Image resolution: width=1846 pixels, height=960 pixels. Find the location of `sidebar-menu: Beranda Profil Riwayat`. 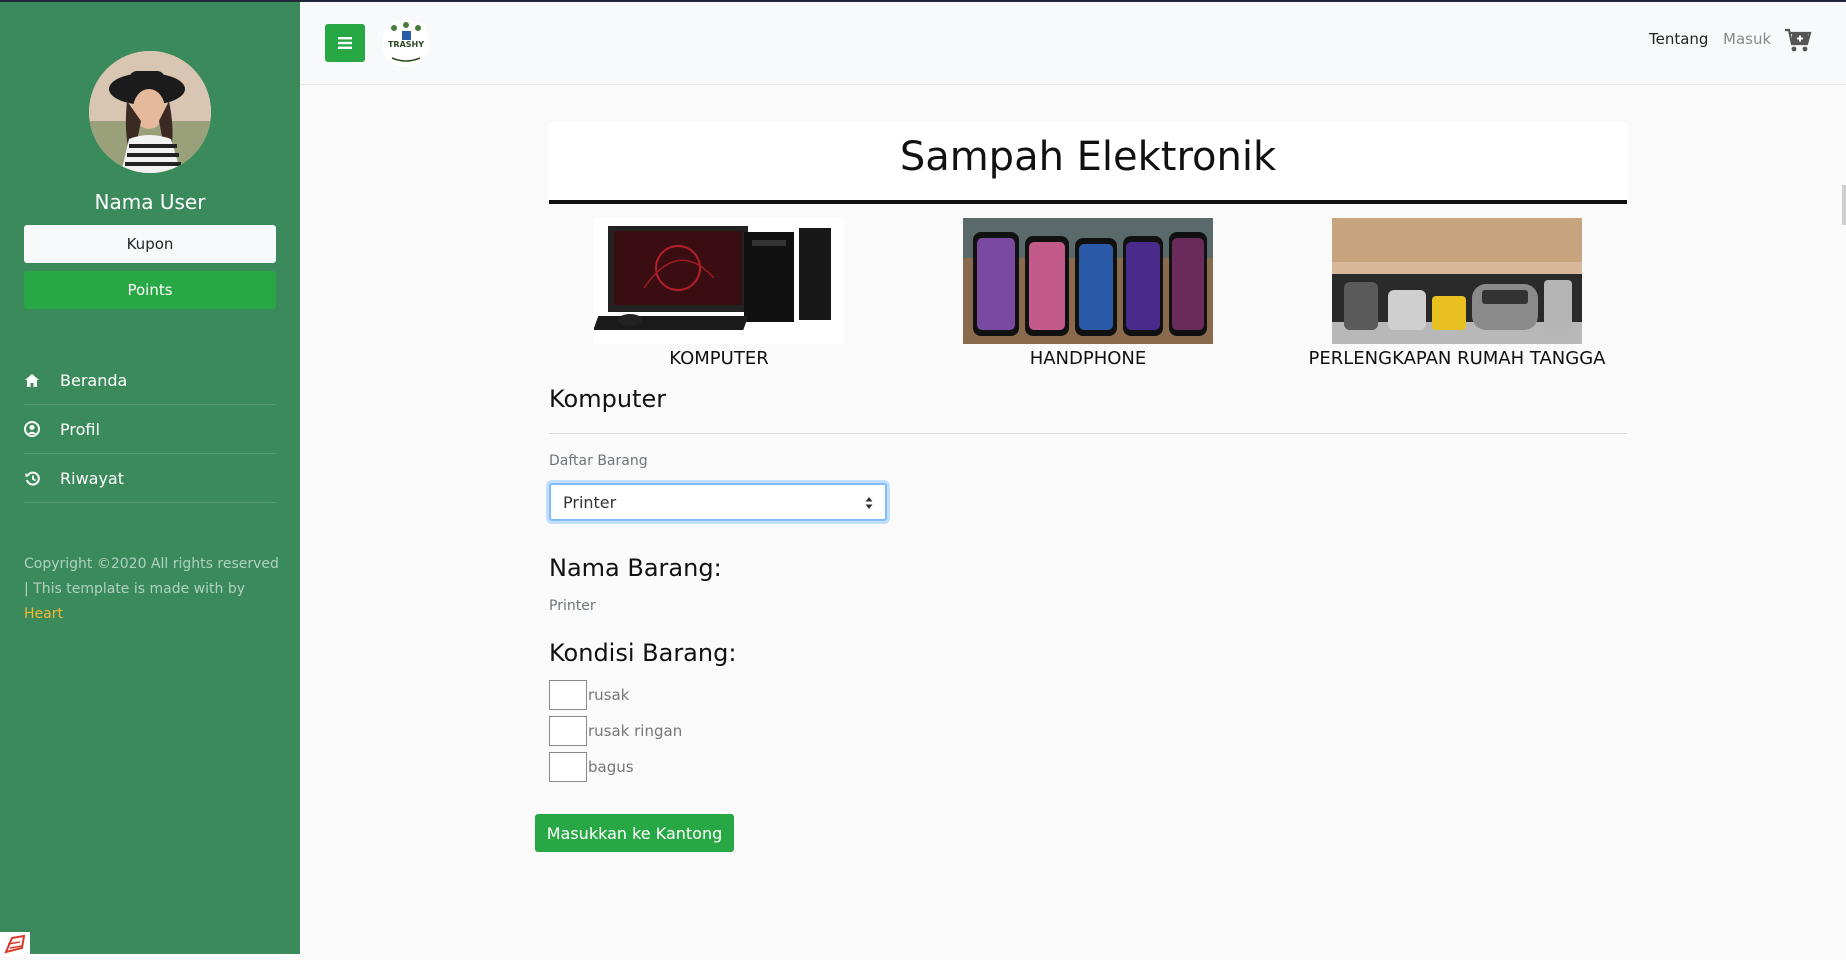

sidebar-menu: Beranda Profil Riwayat is located at coordinates (150, 429).